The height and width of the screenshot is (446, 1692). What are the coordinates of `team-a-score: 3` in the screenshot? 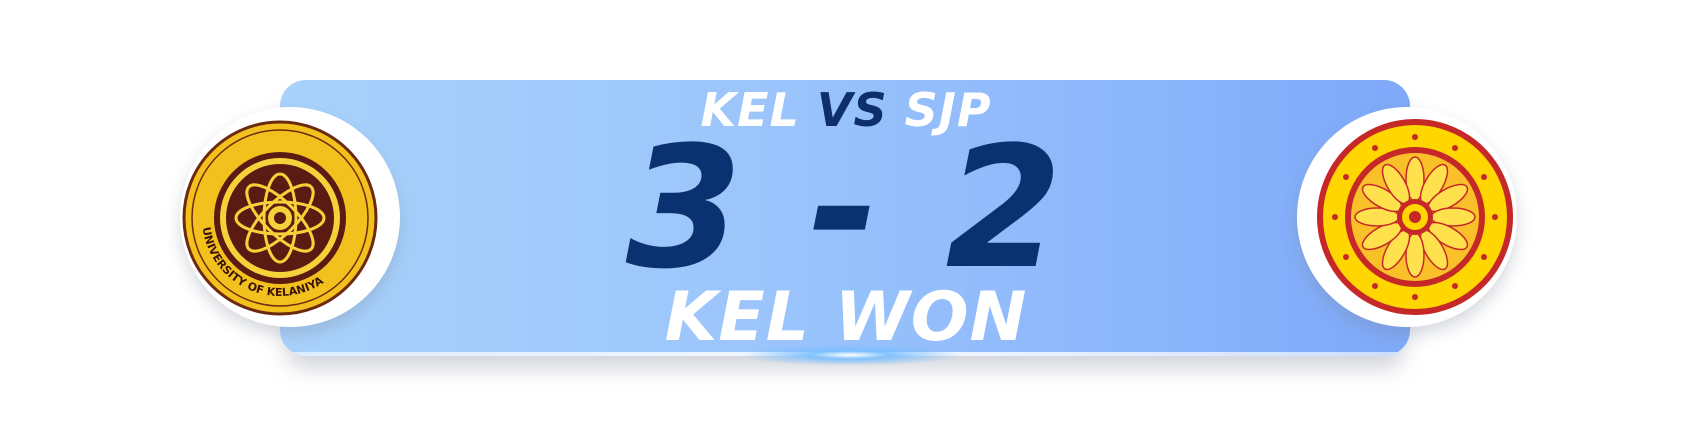 It's located at (686, 208).